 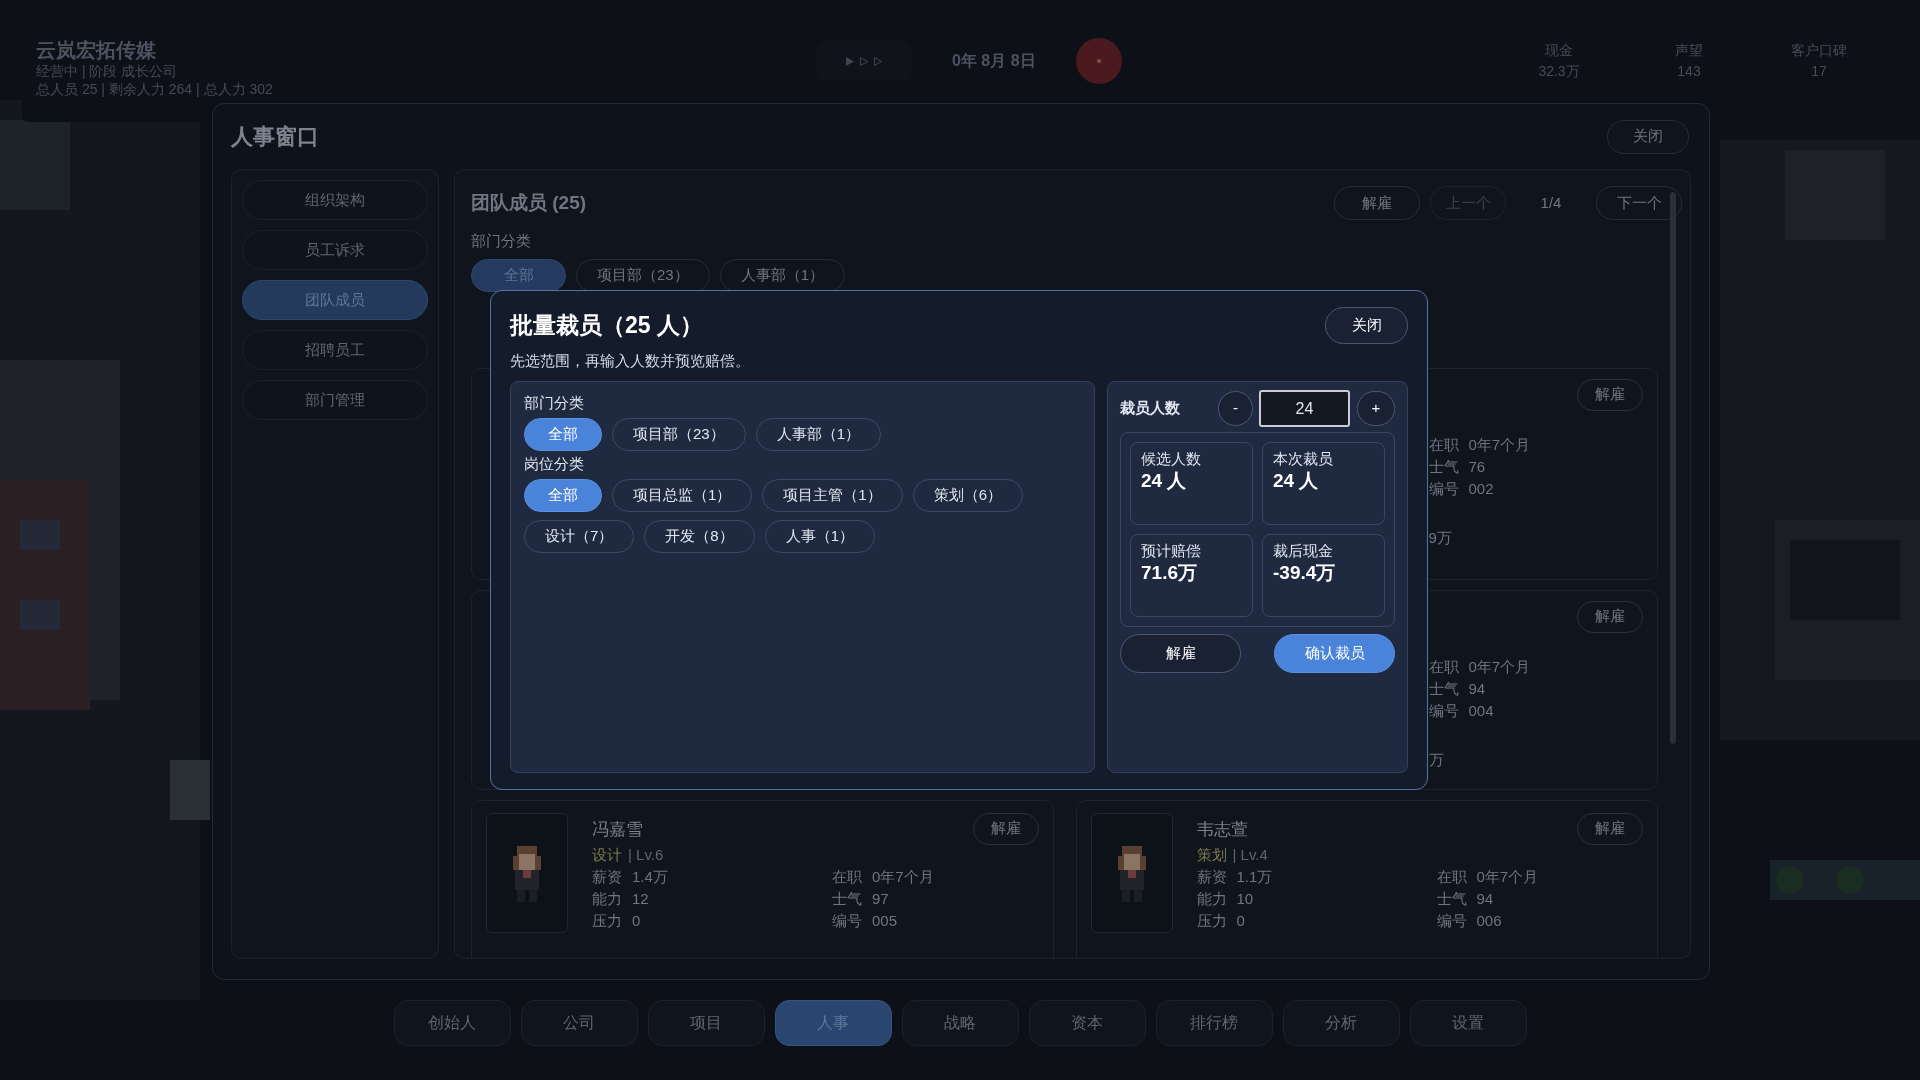 I want to click on sidebar-item: 部门管理, so click(x=335, y=400).